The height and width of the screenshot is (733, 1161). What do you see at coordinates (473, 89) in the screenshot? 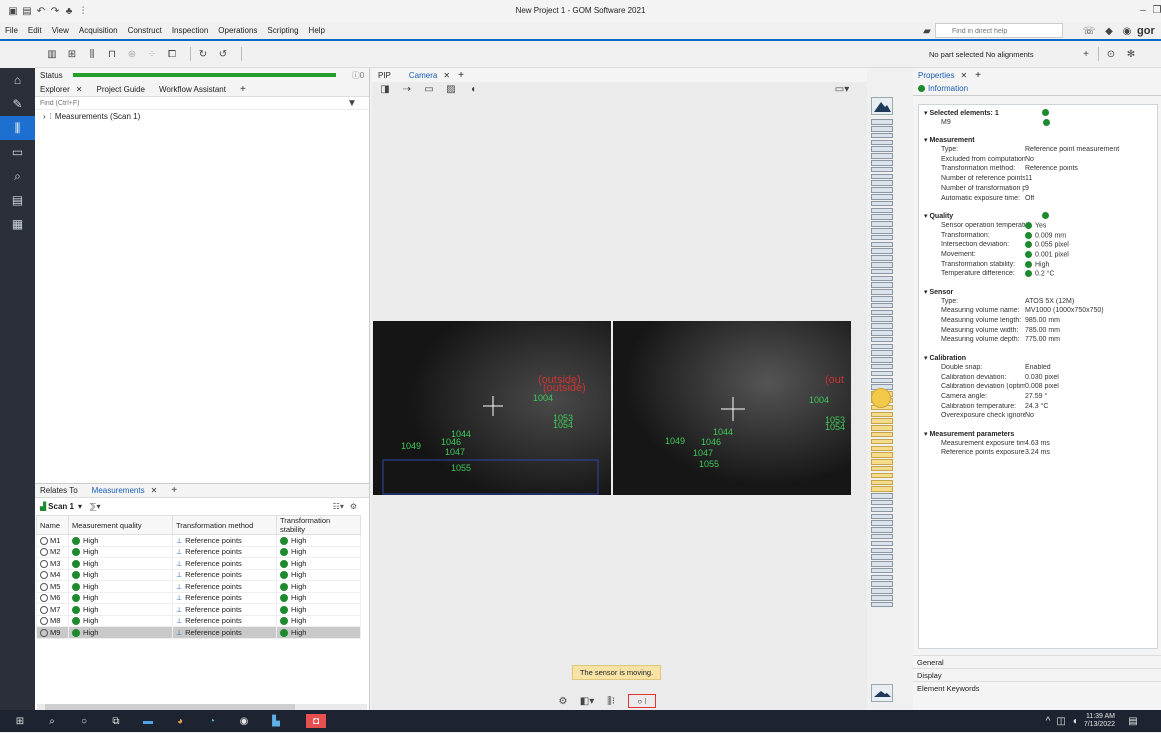
I see `sound-icon: ◖` at bounding box center [473, 89].